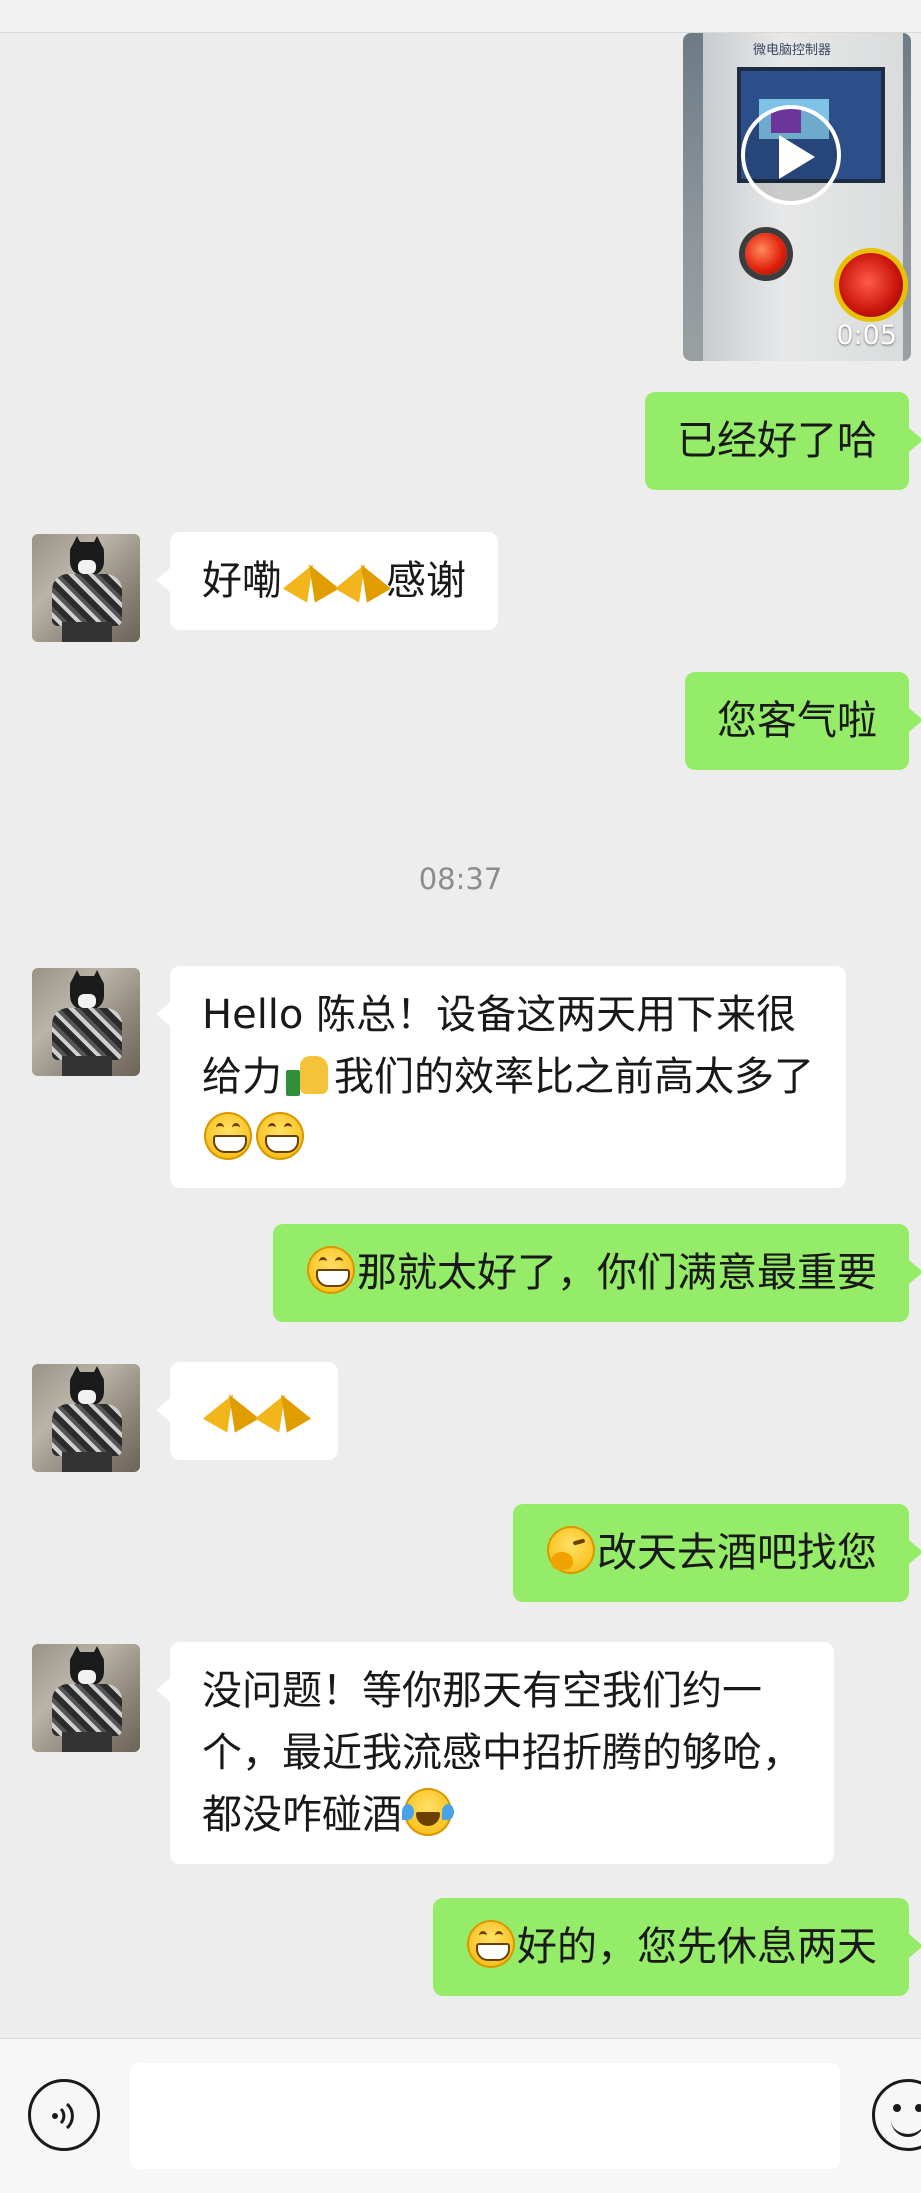  I want to click on video-duration: 0:05, so click(866, 335).